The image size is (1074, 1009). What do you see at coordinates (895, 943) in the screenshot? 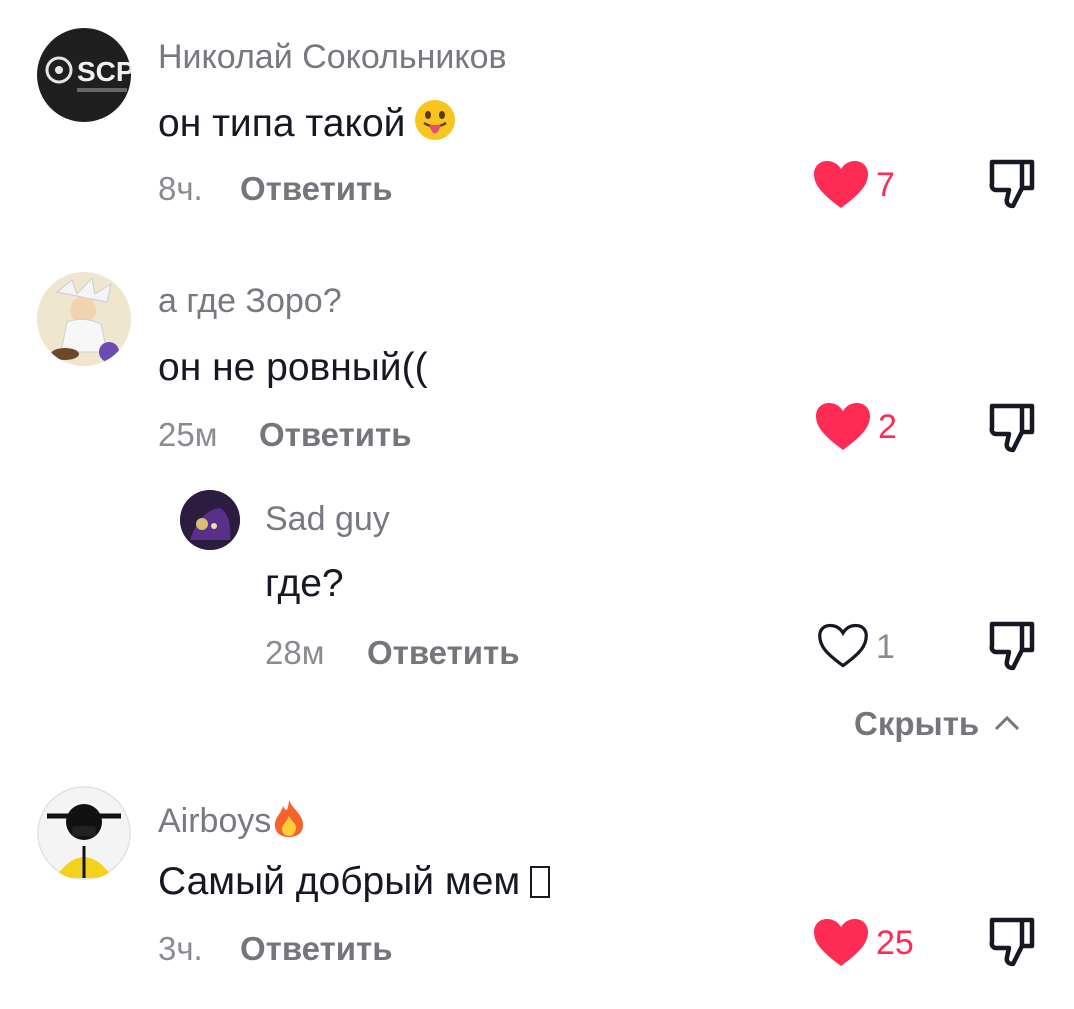
I see `like-count: 25` at bounding box center [895, 943].